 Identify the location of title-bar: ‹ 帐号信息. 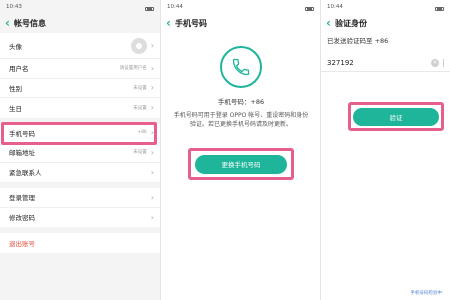
(80, 23).